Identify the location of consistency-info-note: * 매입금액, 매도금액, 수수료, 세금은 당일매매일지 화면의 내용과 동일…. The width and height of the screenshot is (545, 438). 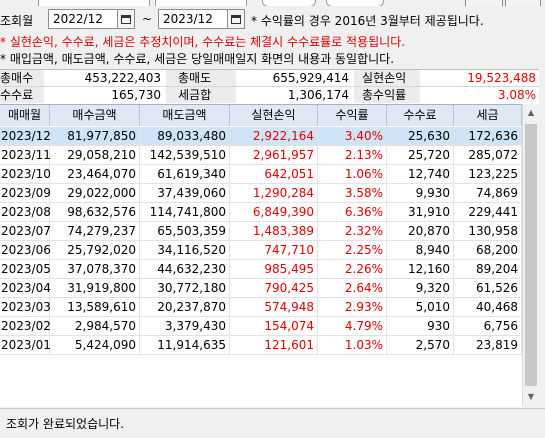
(197, 59).